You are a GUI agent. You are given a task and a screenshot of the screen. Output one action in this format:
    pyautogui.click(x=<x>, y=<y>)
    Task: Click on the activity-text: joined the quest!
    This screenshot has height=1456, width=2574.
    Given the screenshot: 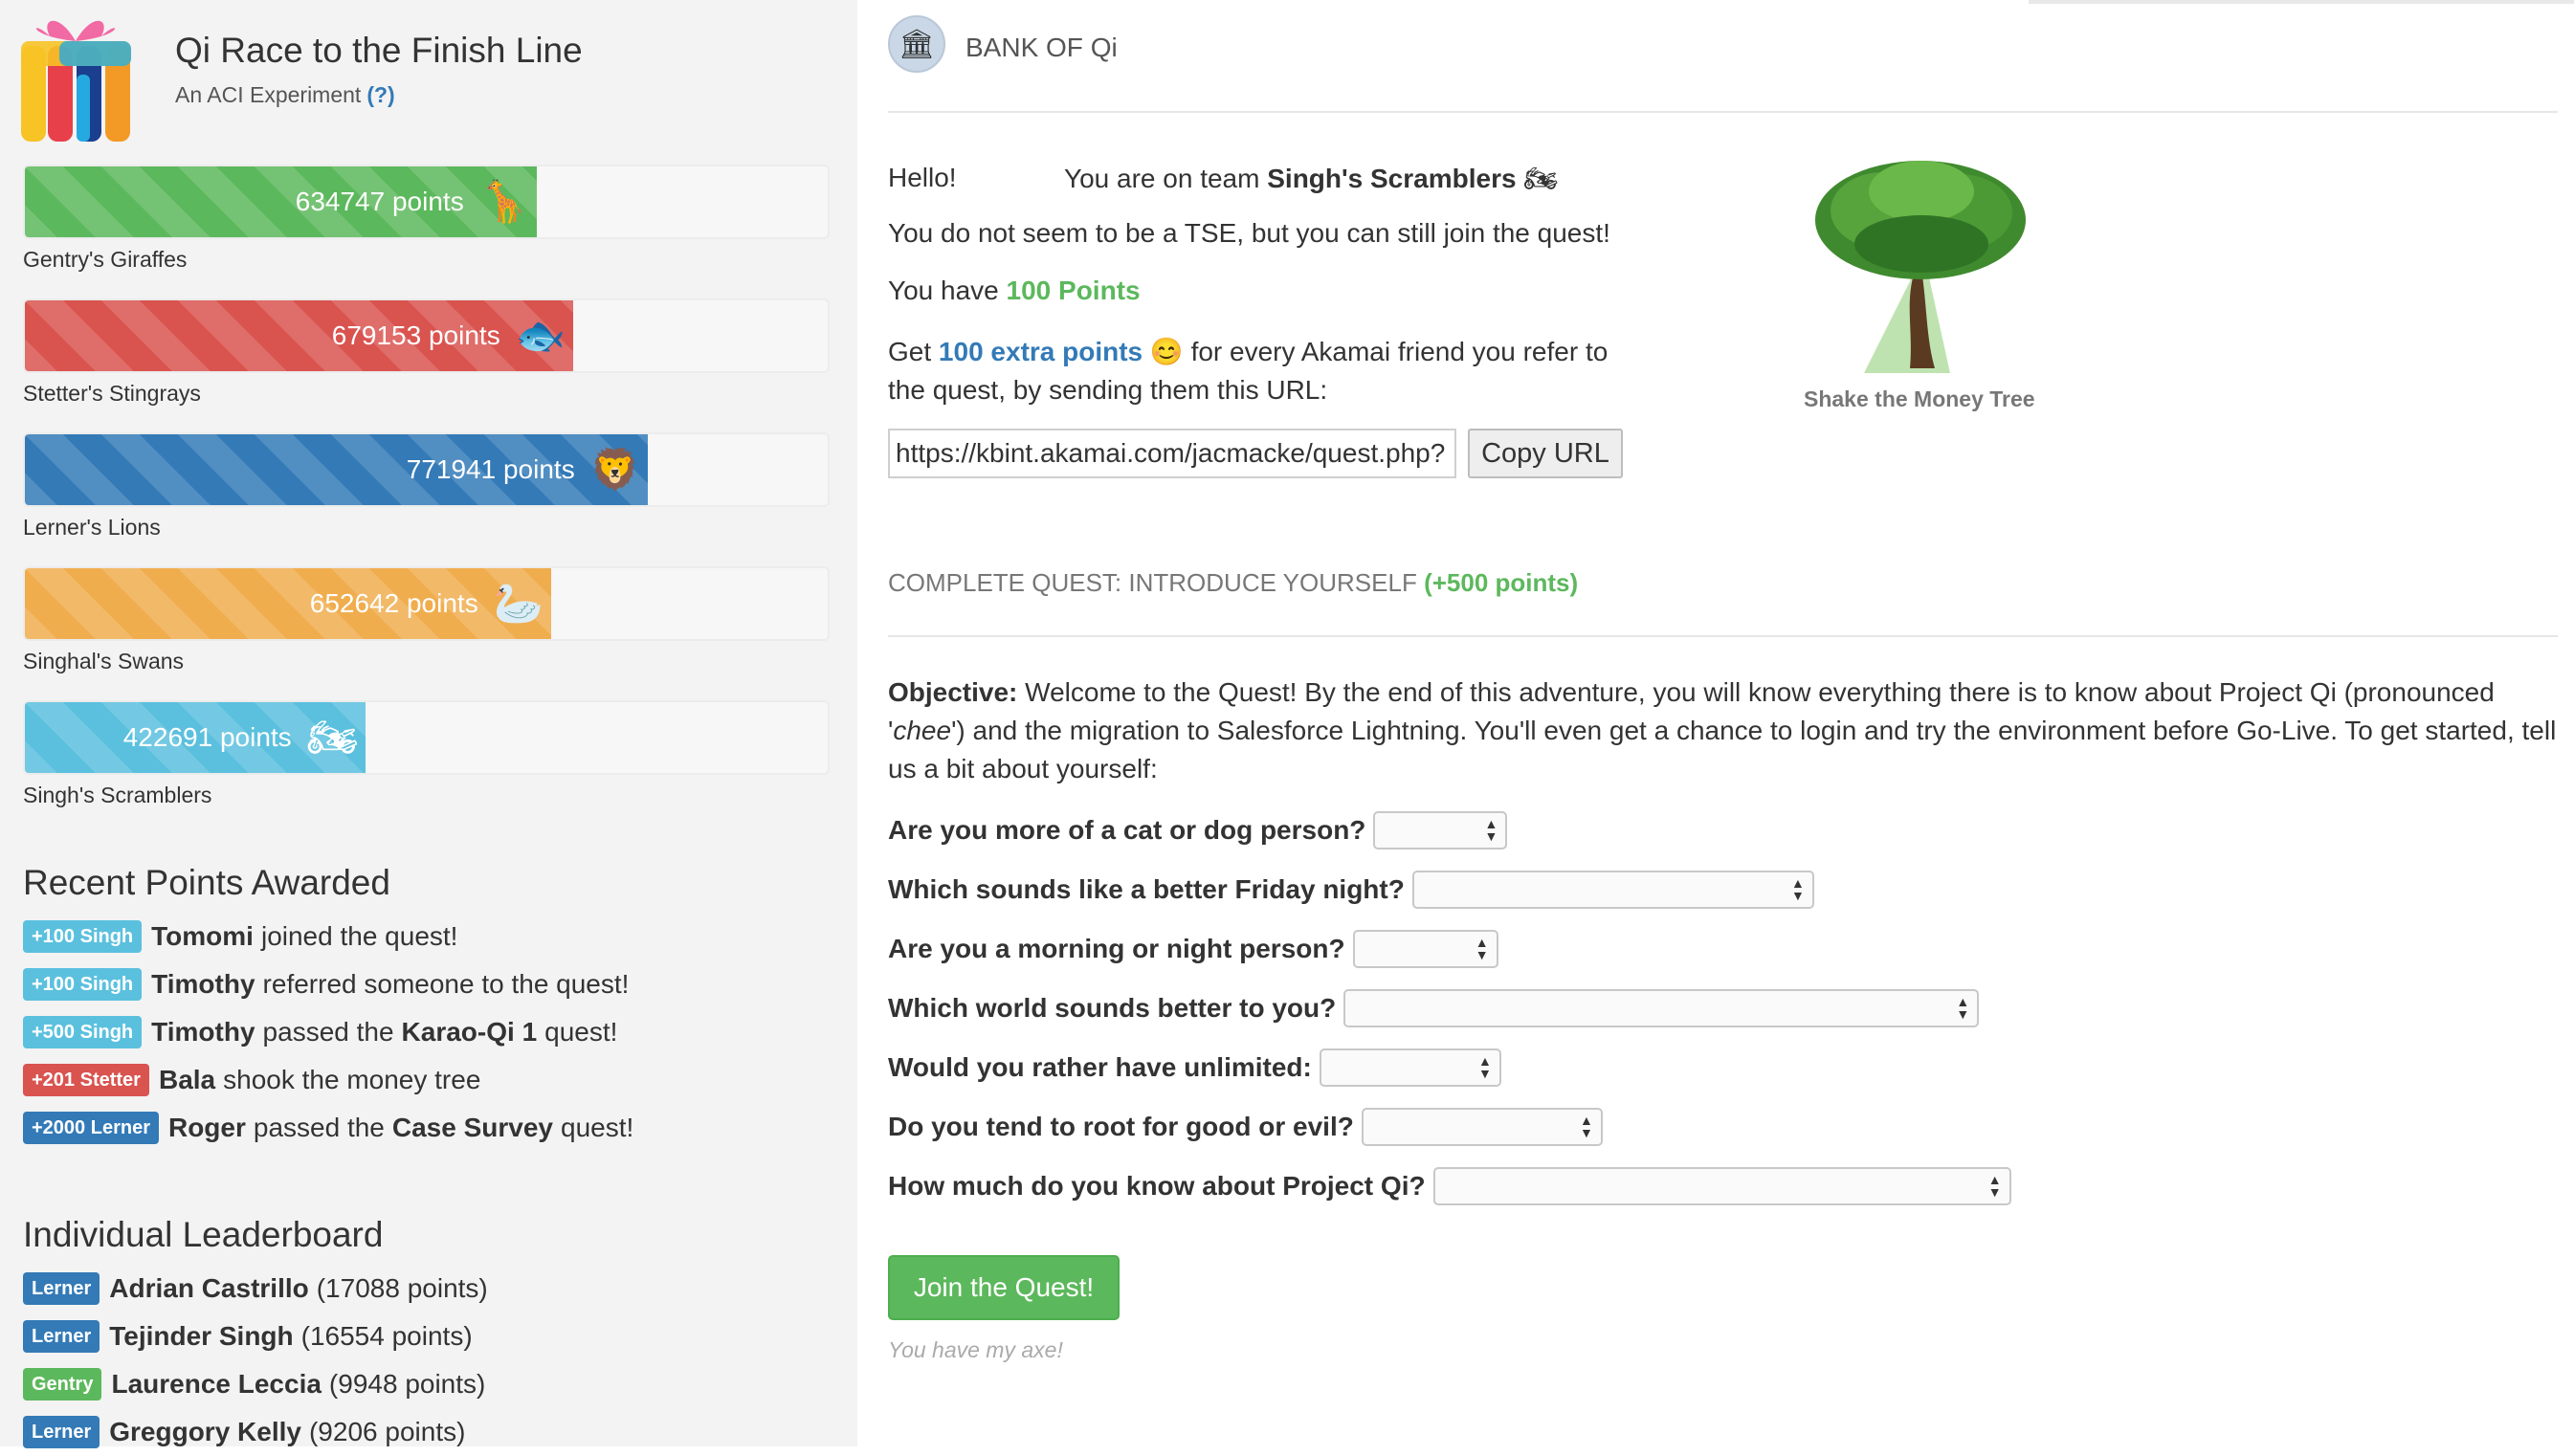 What is the action you would take?
    pyautogui.click(x=359, y=936)
    